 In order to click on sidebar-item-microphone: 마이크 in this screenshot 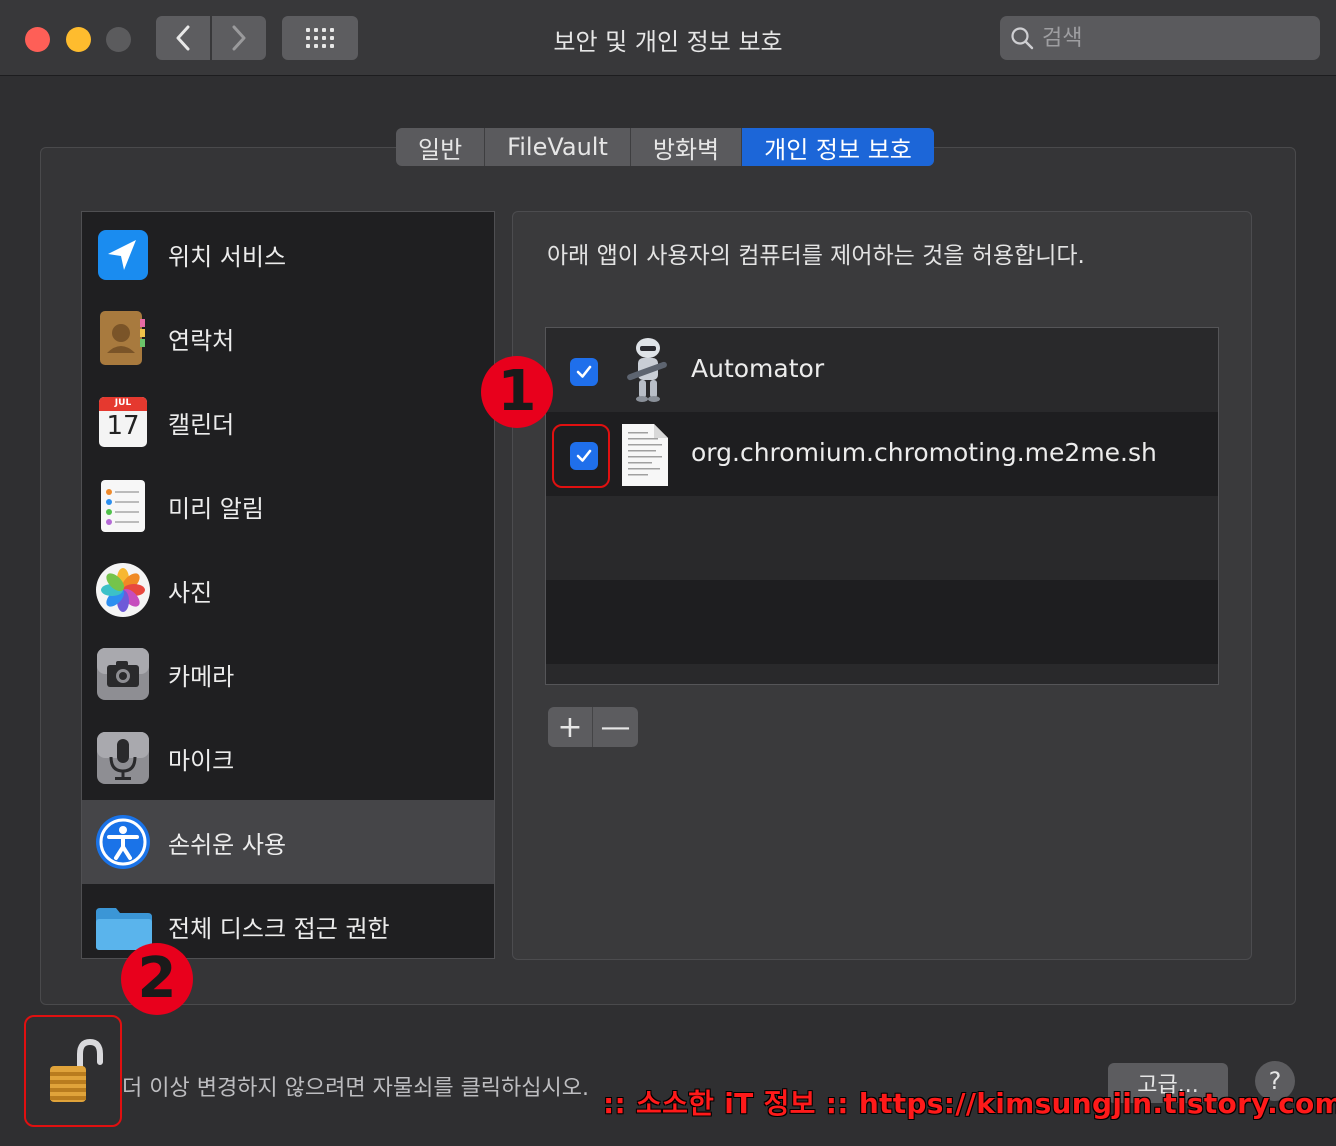, I will do `click(288, 758)`.